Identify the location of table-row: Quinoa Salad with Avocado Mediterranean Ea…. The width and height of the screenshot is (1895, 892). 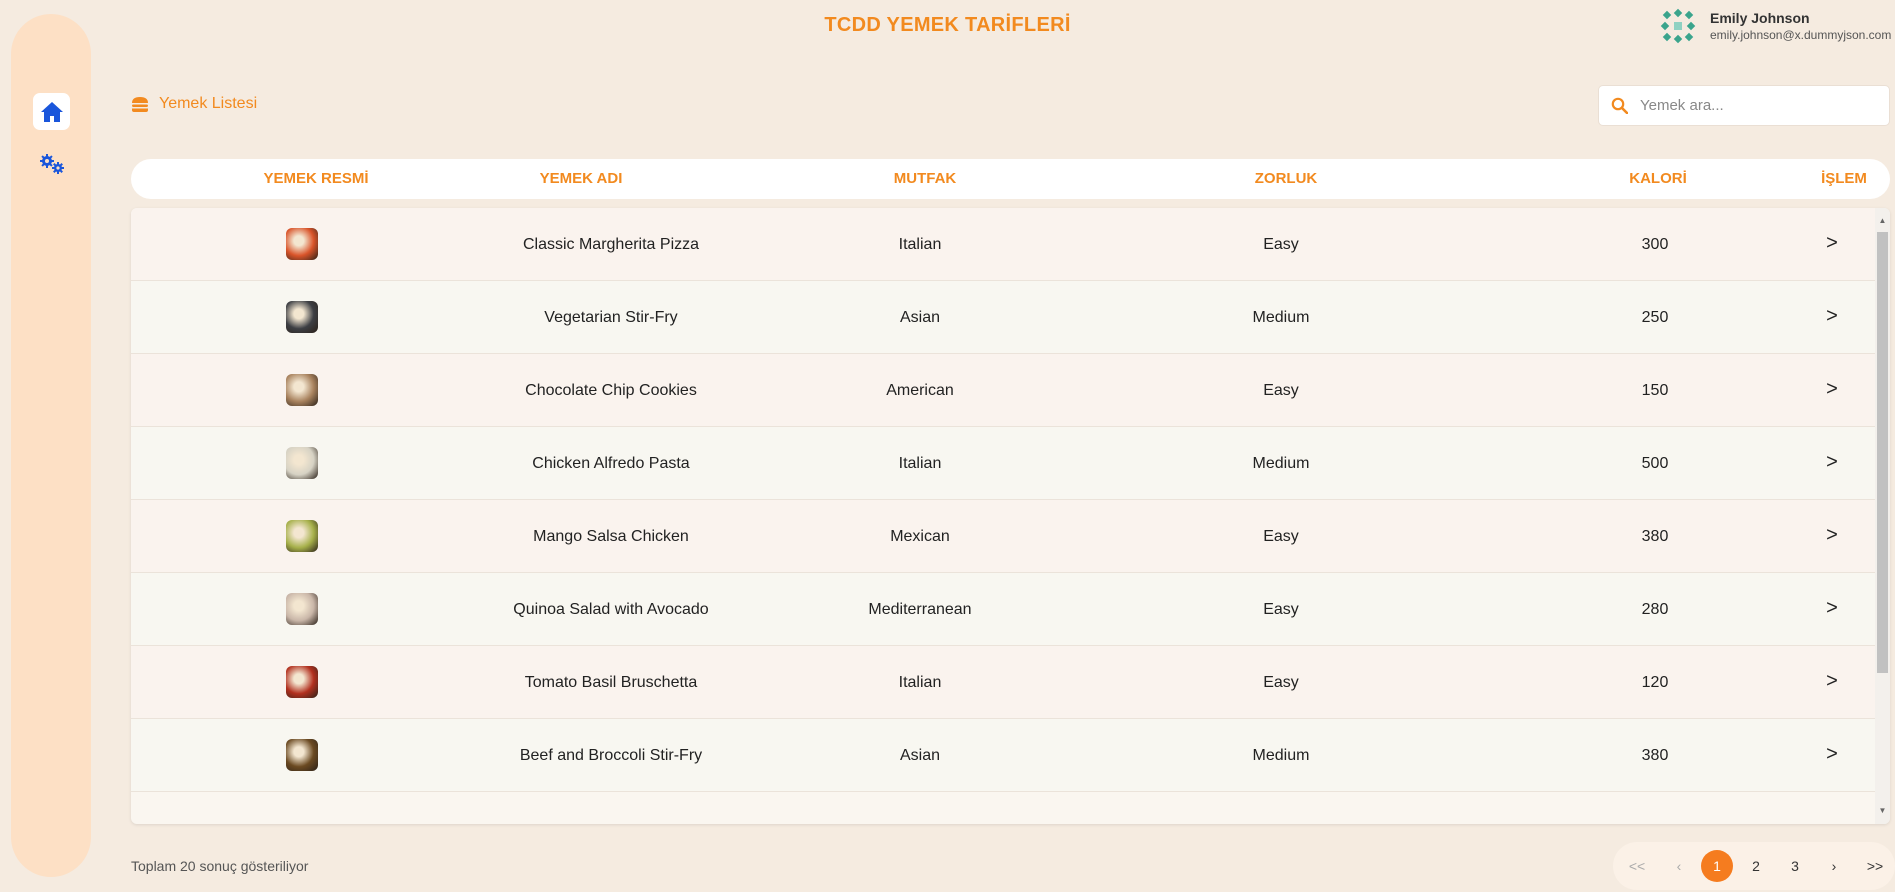
(1003, 609).